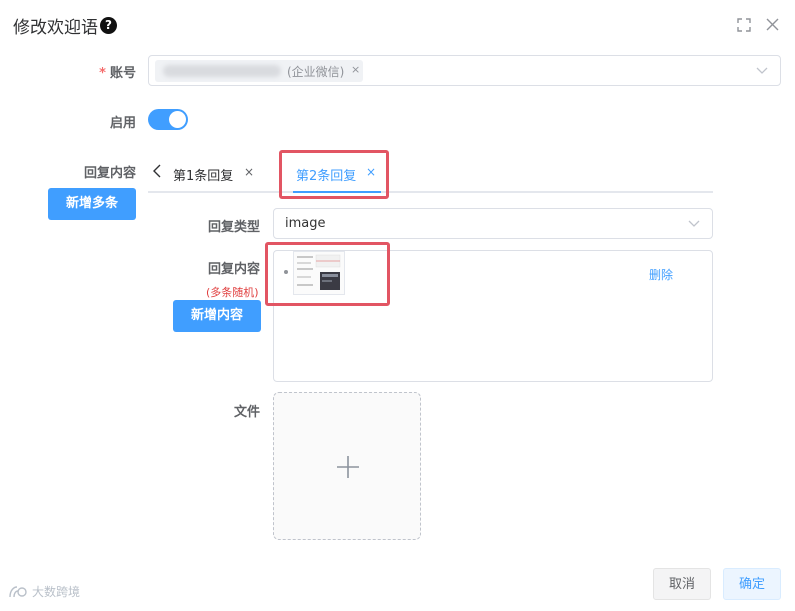 Image resolution: width=795 pixels, height=611 pixels. I want to click on chevron-left-icon, so click(157, 171).